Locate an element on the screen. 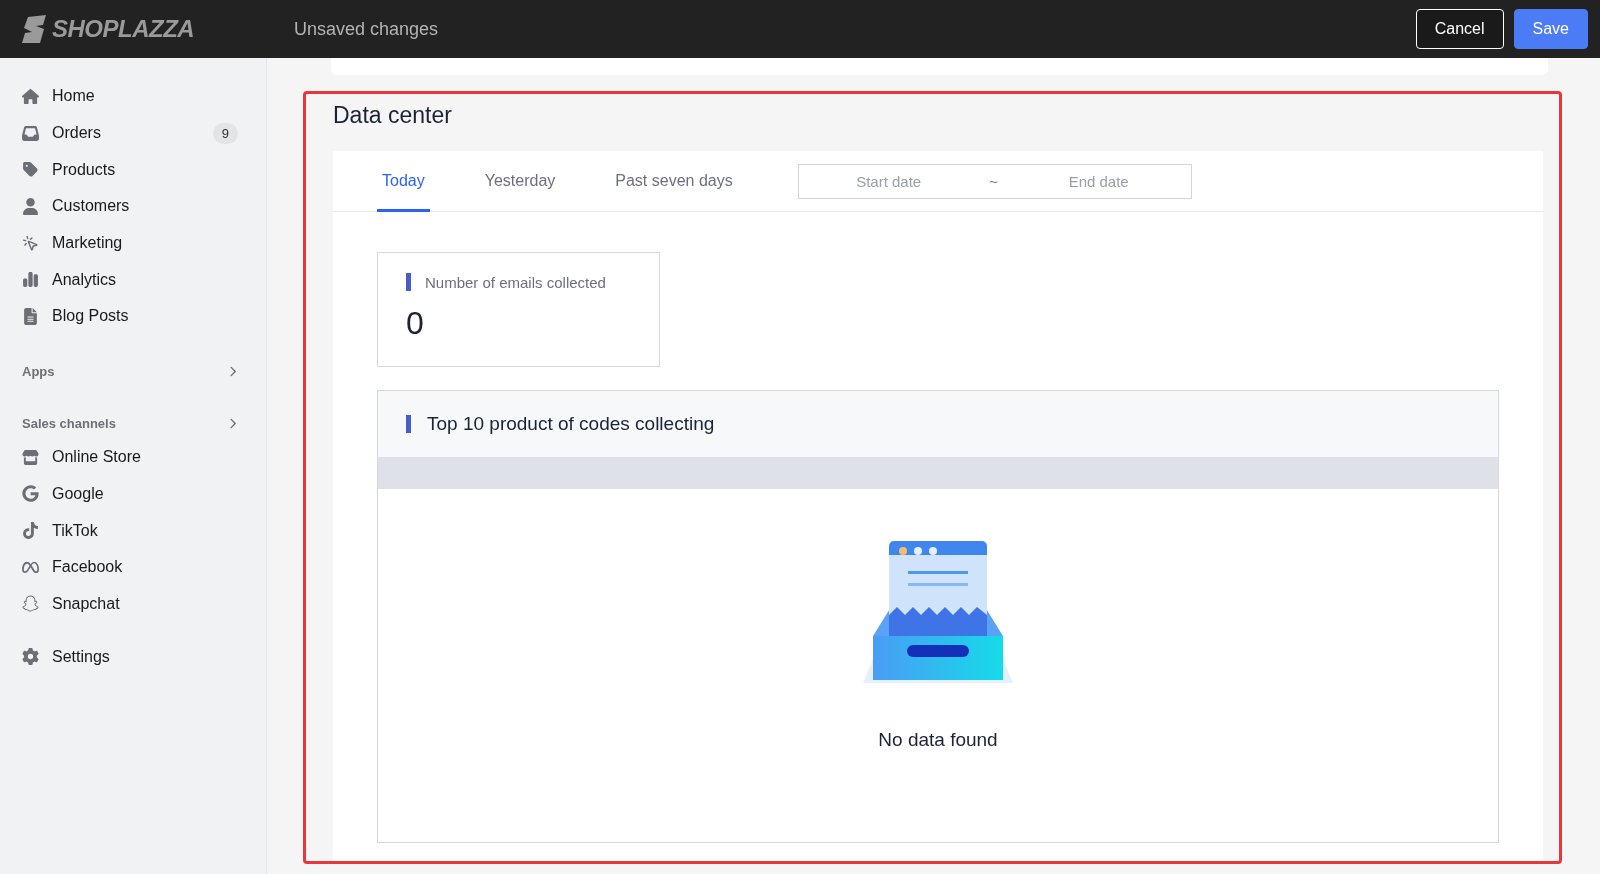 This screenshot has width=1600, height=874. sidebar-item: Online Store is located at coordinates (133, 457).